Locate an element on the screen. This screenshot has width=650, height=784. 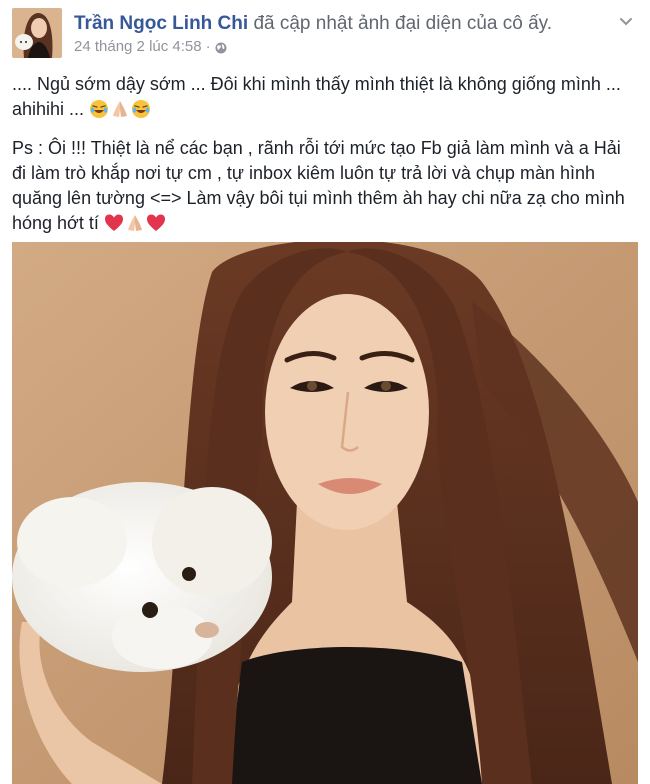
author-name-link: Trần Ngọc Linh Chi is located at coordinates (161, 23).